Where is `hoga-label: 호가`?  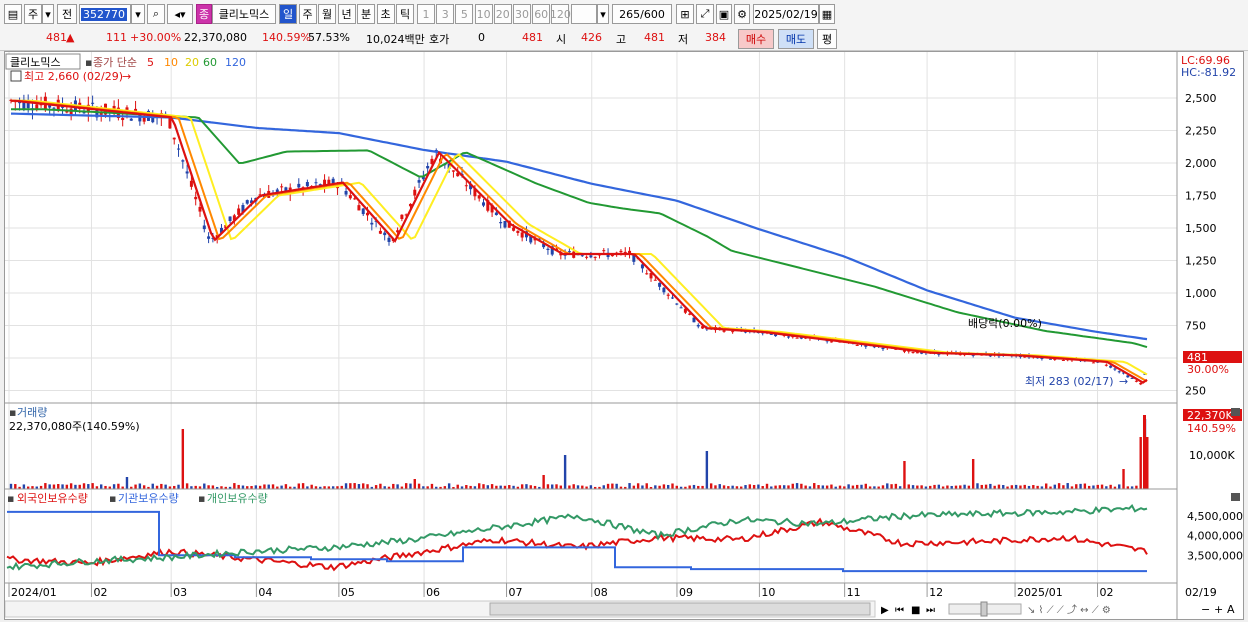
hoga-label: 호가 is located at coordinates (439, 39).